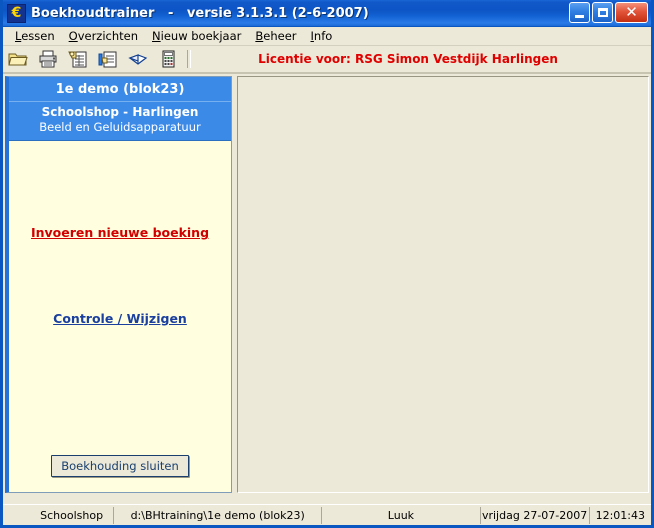 The image size is (654, 528). I want to click on open-folder-icon, so click(18, 59).